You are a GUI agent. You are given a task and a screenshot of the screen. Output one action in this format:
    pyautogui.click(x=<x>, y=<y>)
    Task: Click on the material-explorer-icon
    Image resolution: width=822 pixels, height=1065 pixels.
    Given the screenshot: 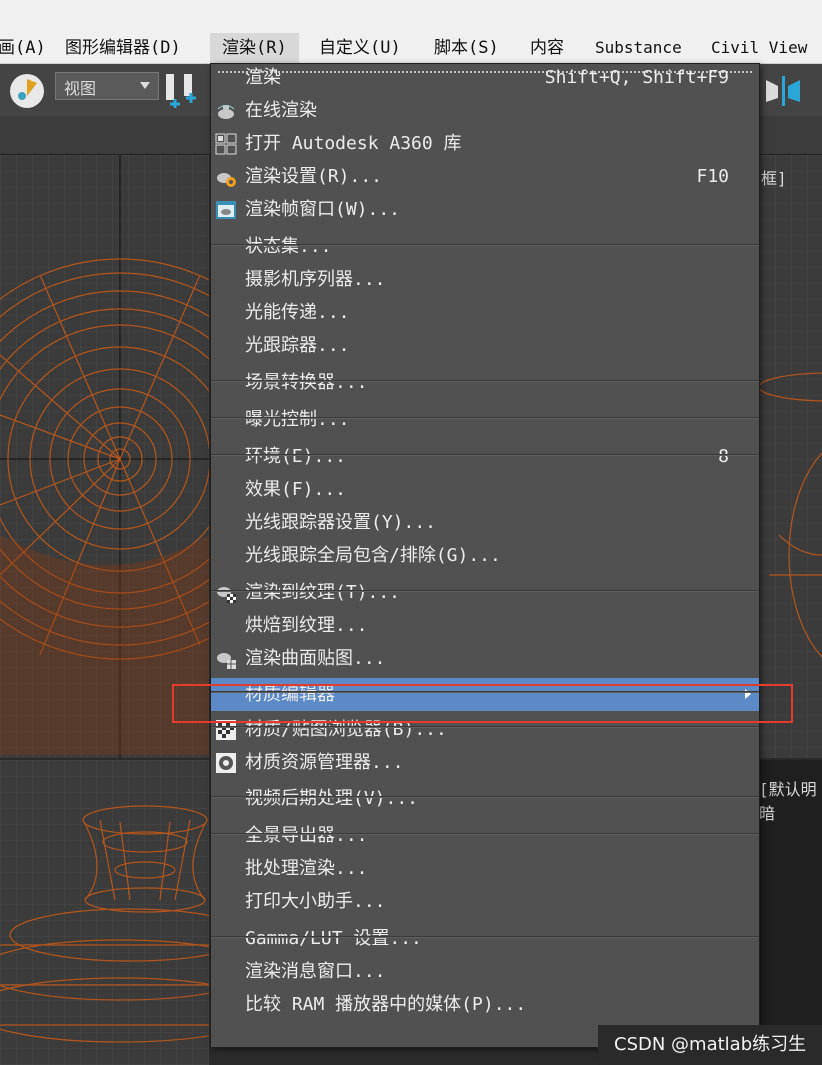 What is the action you would take?
    pyautogui.click(x=226, y=763)
    